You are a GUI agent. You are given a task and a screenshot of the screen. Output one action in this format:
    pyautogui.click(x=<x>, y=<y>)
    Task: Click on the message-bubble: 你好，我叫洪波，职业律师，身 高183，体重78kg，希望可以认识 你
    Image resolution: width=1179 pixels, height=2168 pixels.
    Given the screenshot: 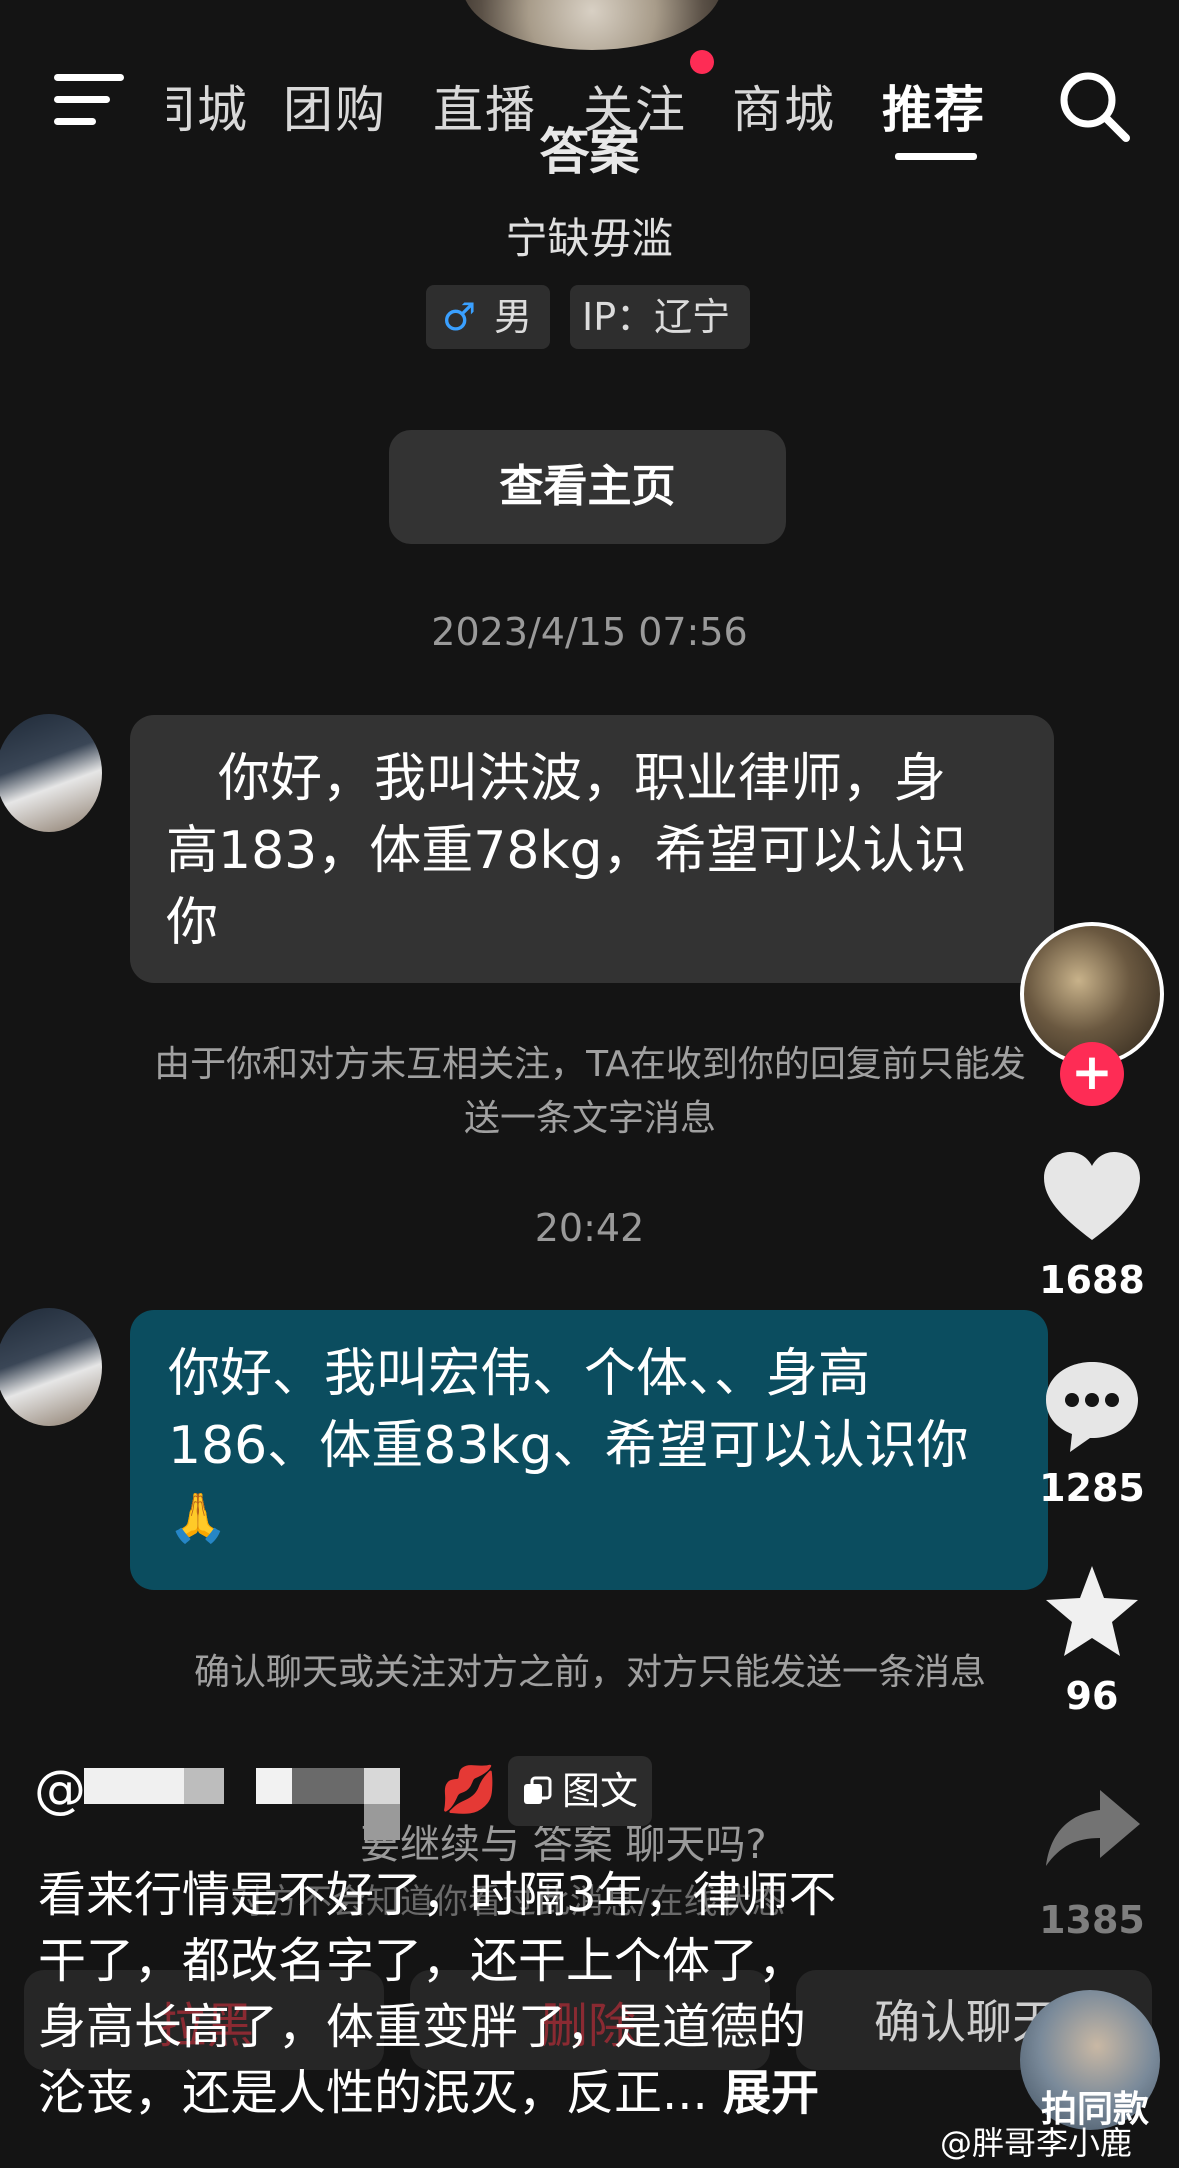 What is the action you would take?
    pyautogui.click(x=592, y=849)
    